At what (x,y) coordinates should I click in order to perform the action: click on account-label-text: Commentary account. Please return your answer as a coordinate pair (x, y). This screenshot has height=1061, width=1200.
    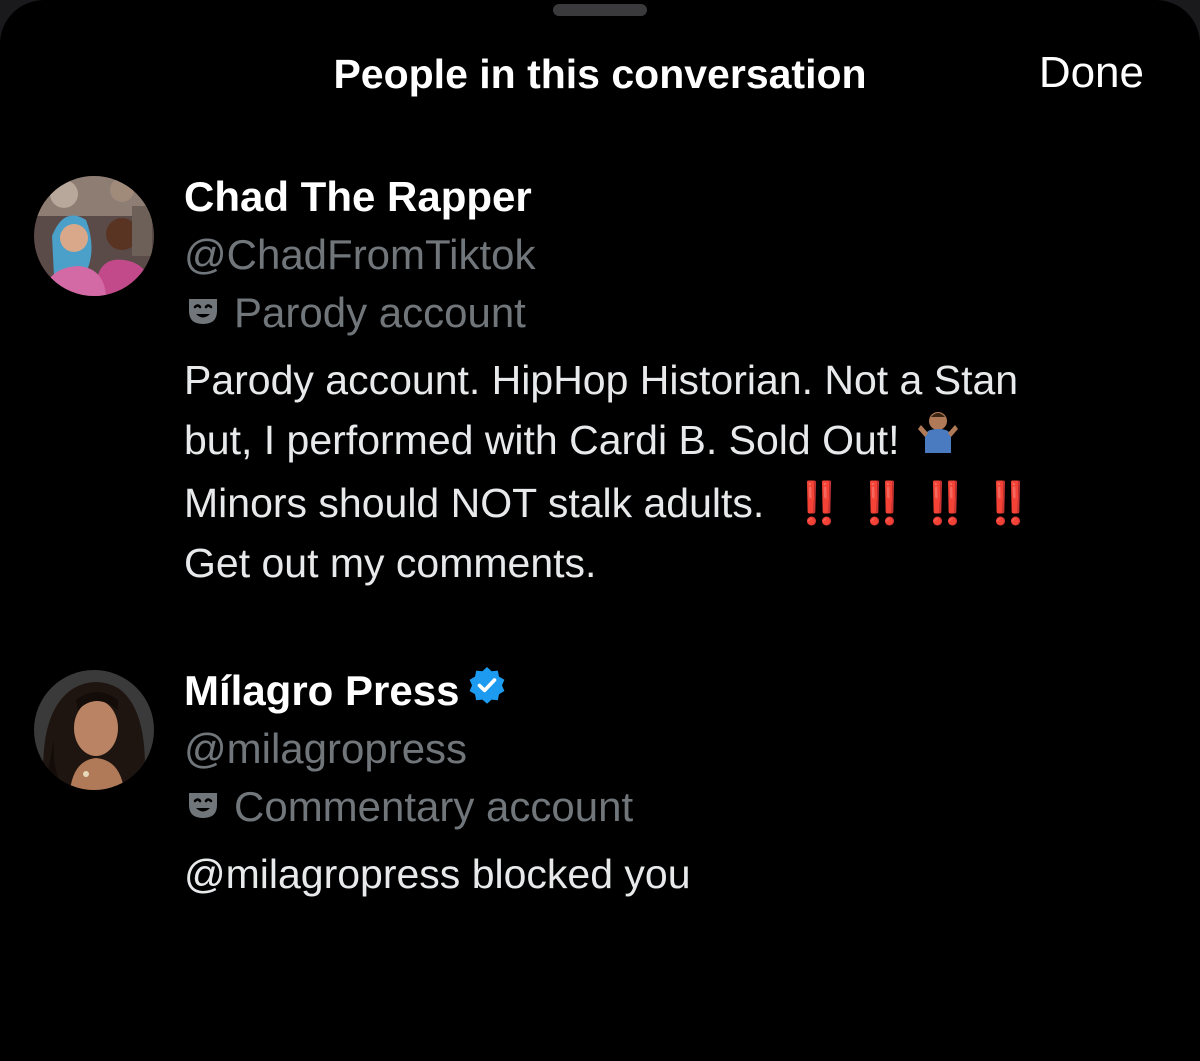
    Looking at the image, I should click on (434, 806).